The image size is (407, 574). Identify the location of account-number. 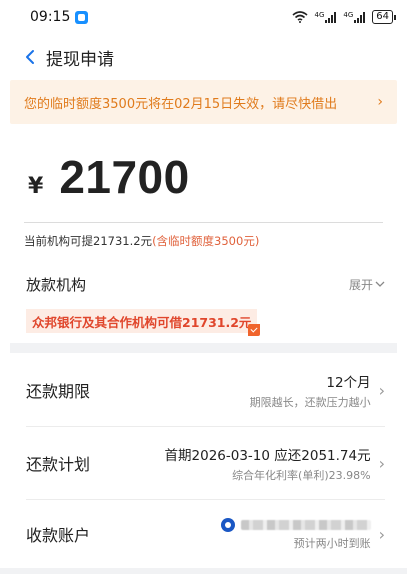
(295, 524).